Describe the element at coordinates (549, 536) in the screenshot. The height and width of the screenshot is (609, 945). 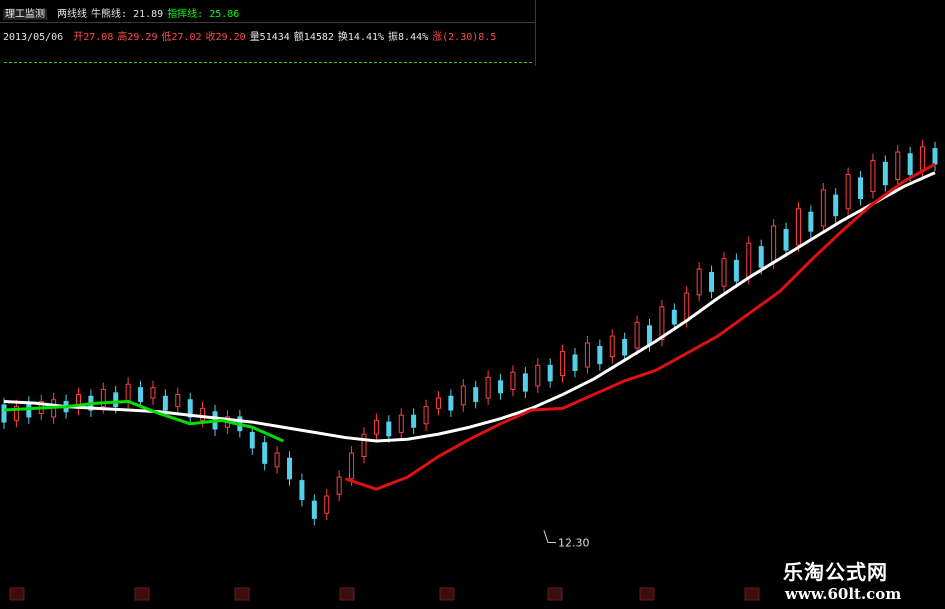
I see `low-marker-leader` at that location.